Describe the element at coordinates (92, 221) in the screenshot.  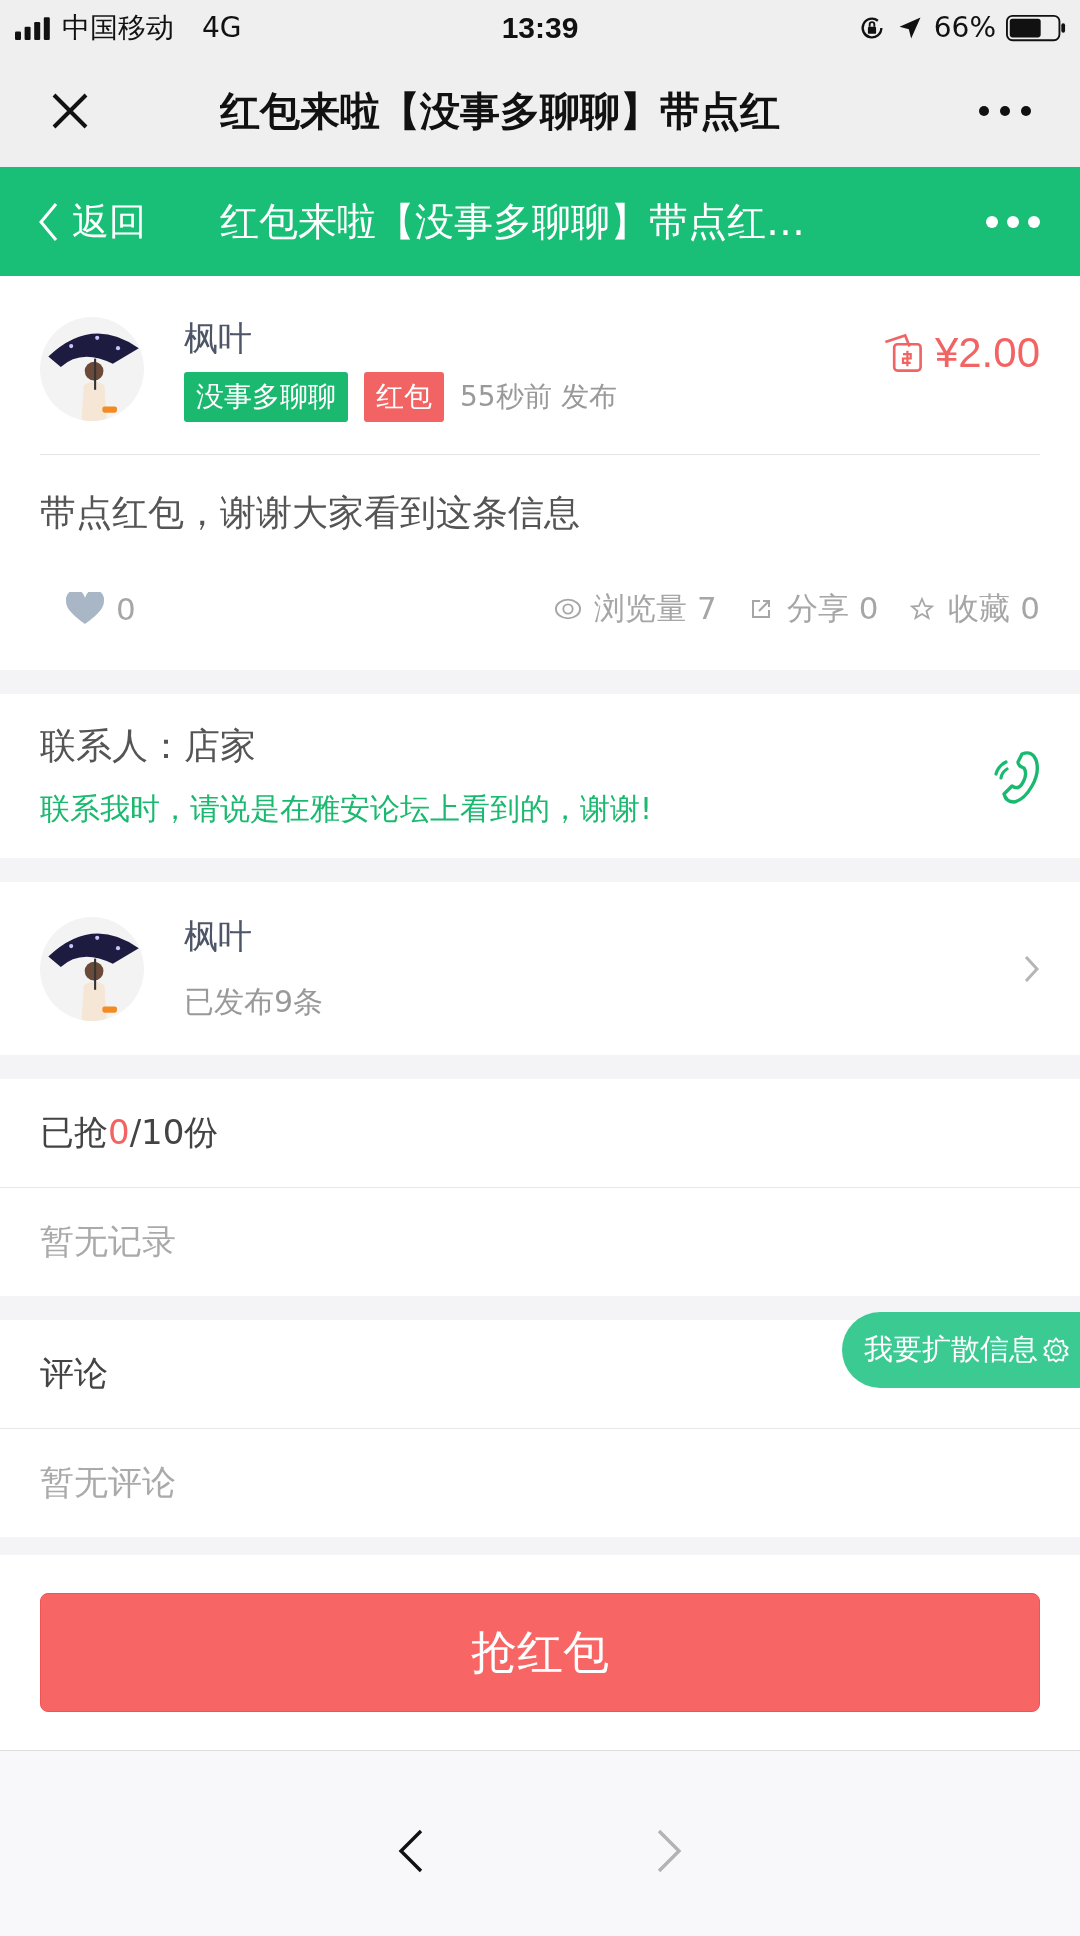
I see `back-button: 返回` at that location.